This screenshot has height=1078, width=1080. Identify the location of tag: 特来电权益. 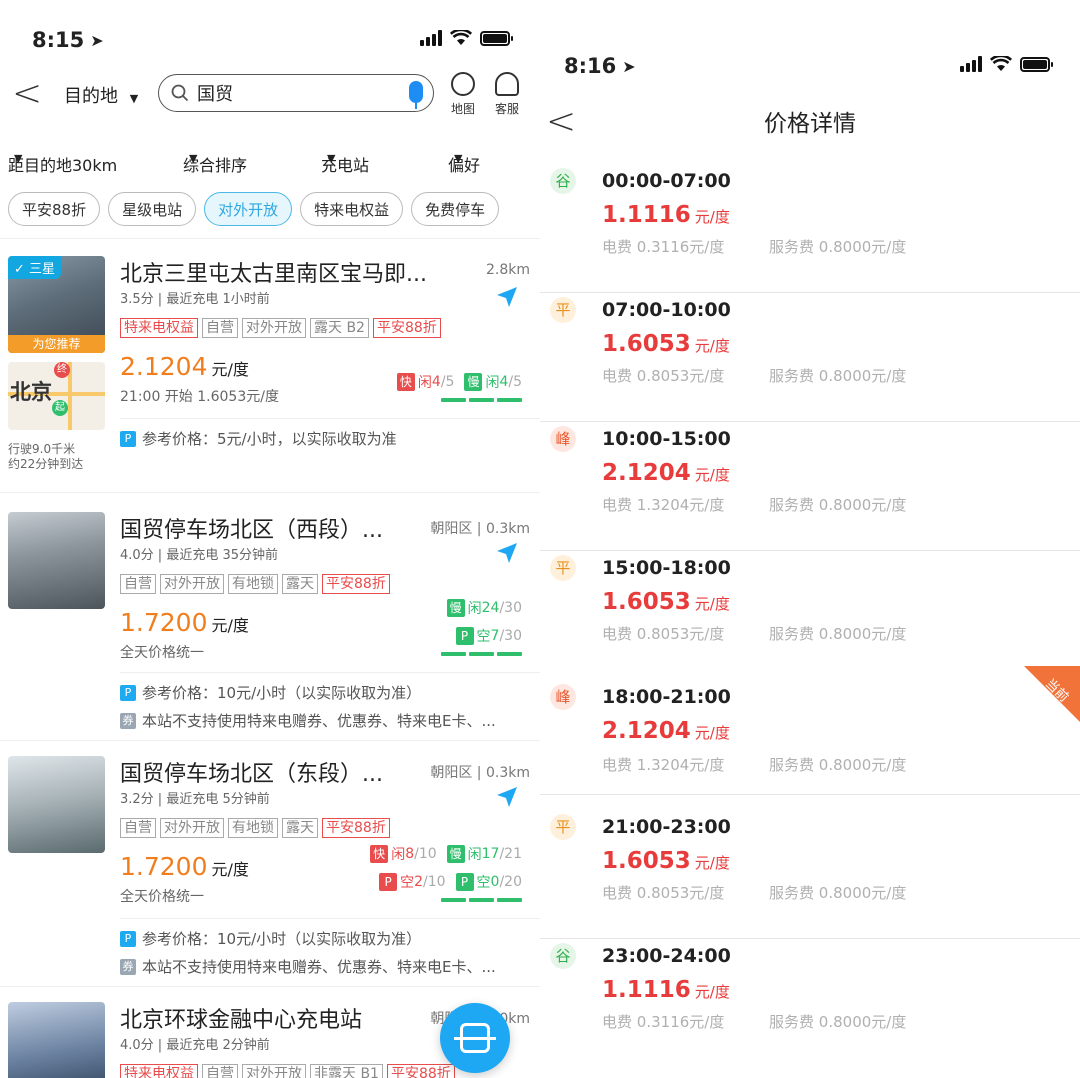
(159, 1071).